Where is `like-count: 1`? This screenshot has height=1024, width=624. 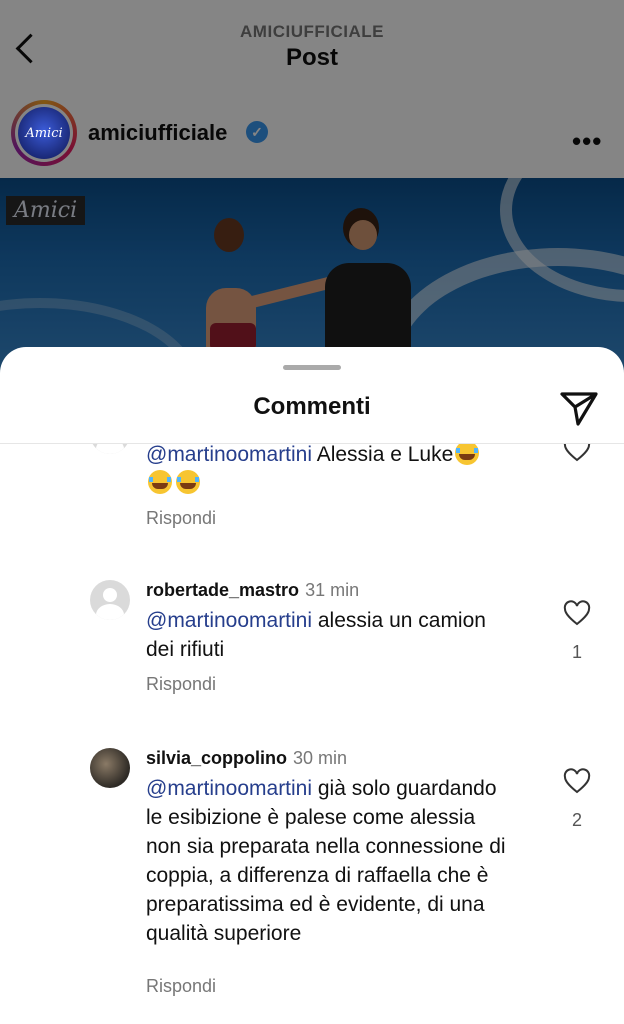
like-count: 1 is located at coordinates (576, 652).